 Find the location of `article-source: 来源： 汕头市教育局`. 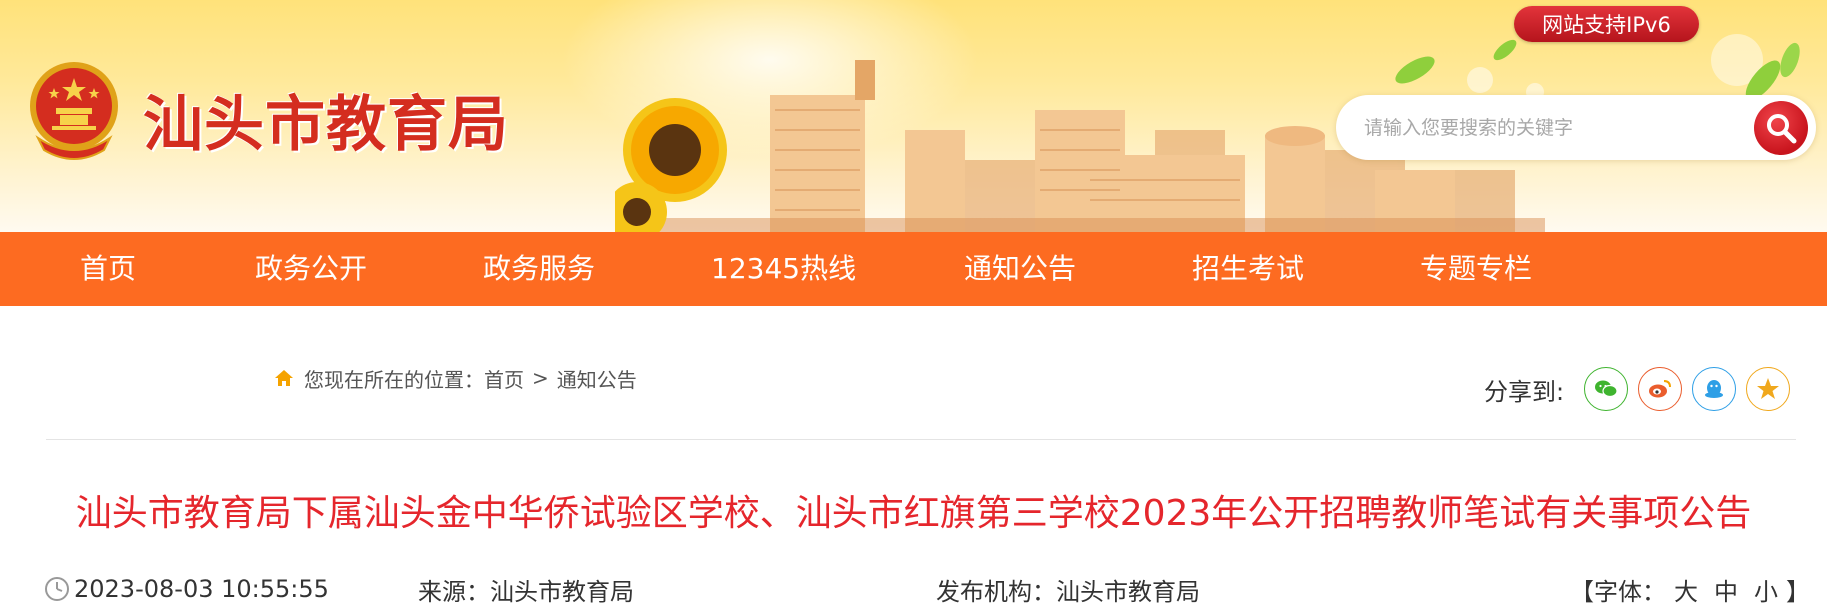

article-source: 来源： 汕头市教育局 is located at coordinates (526, 589).